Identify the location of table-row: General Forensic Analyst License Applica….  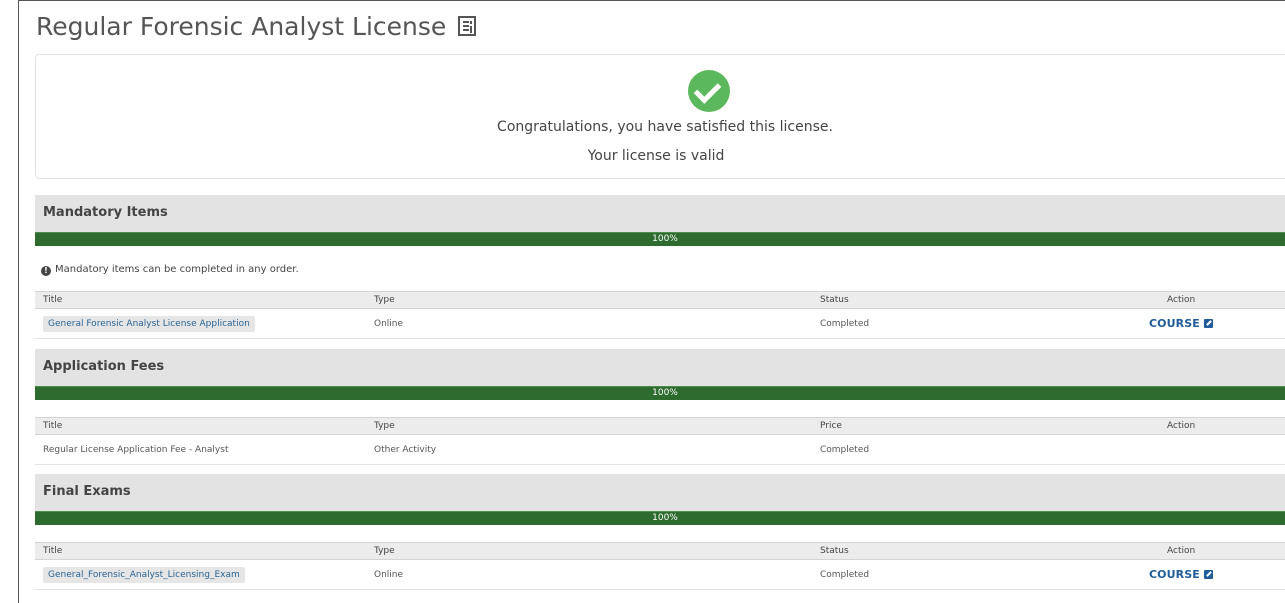
(660, 324).